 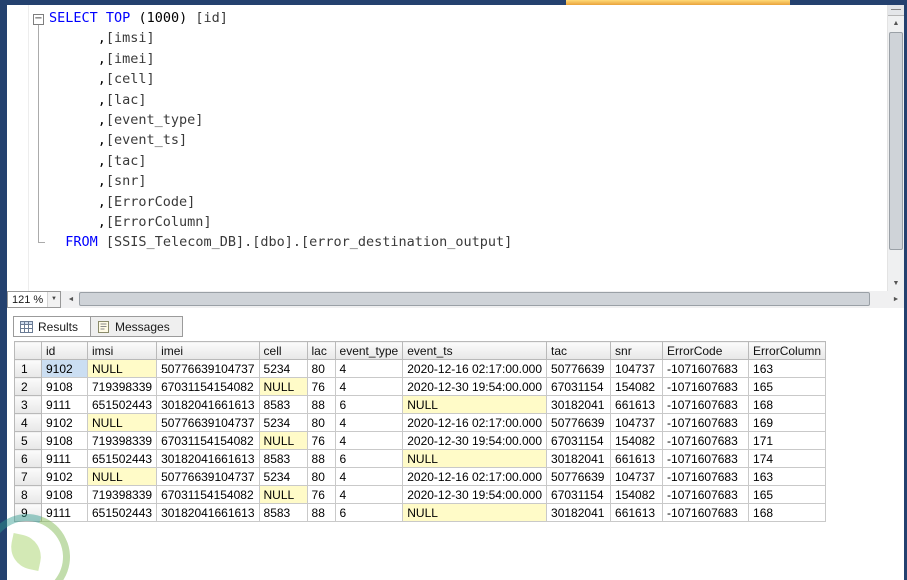 What do you see at coordinates (28, 458) in the screenshot?
I see `row-header: 6` at bounding box center [28, 458].